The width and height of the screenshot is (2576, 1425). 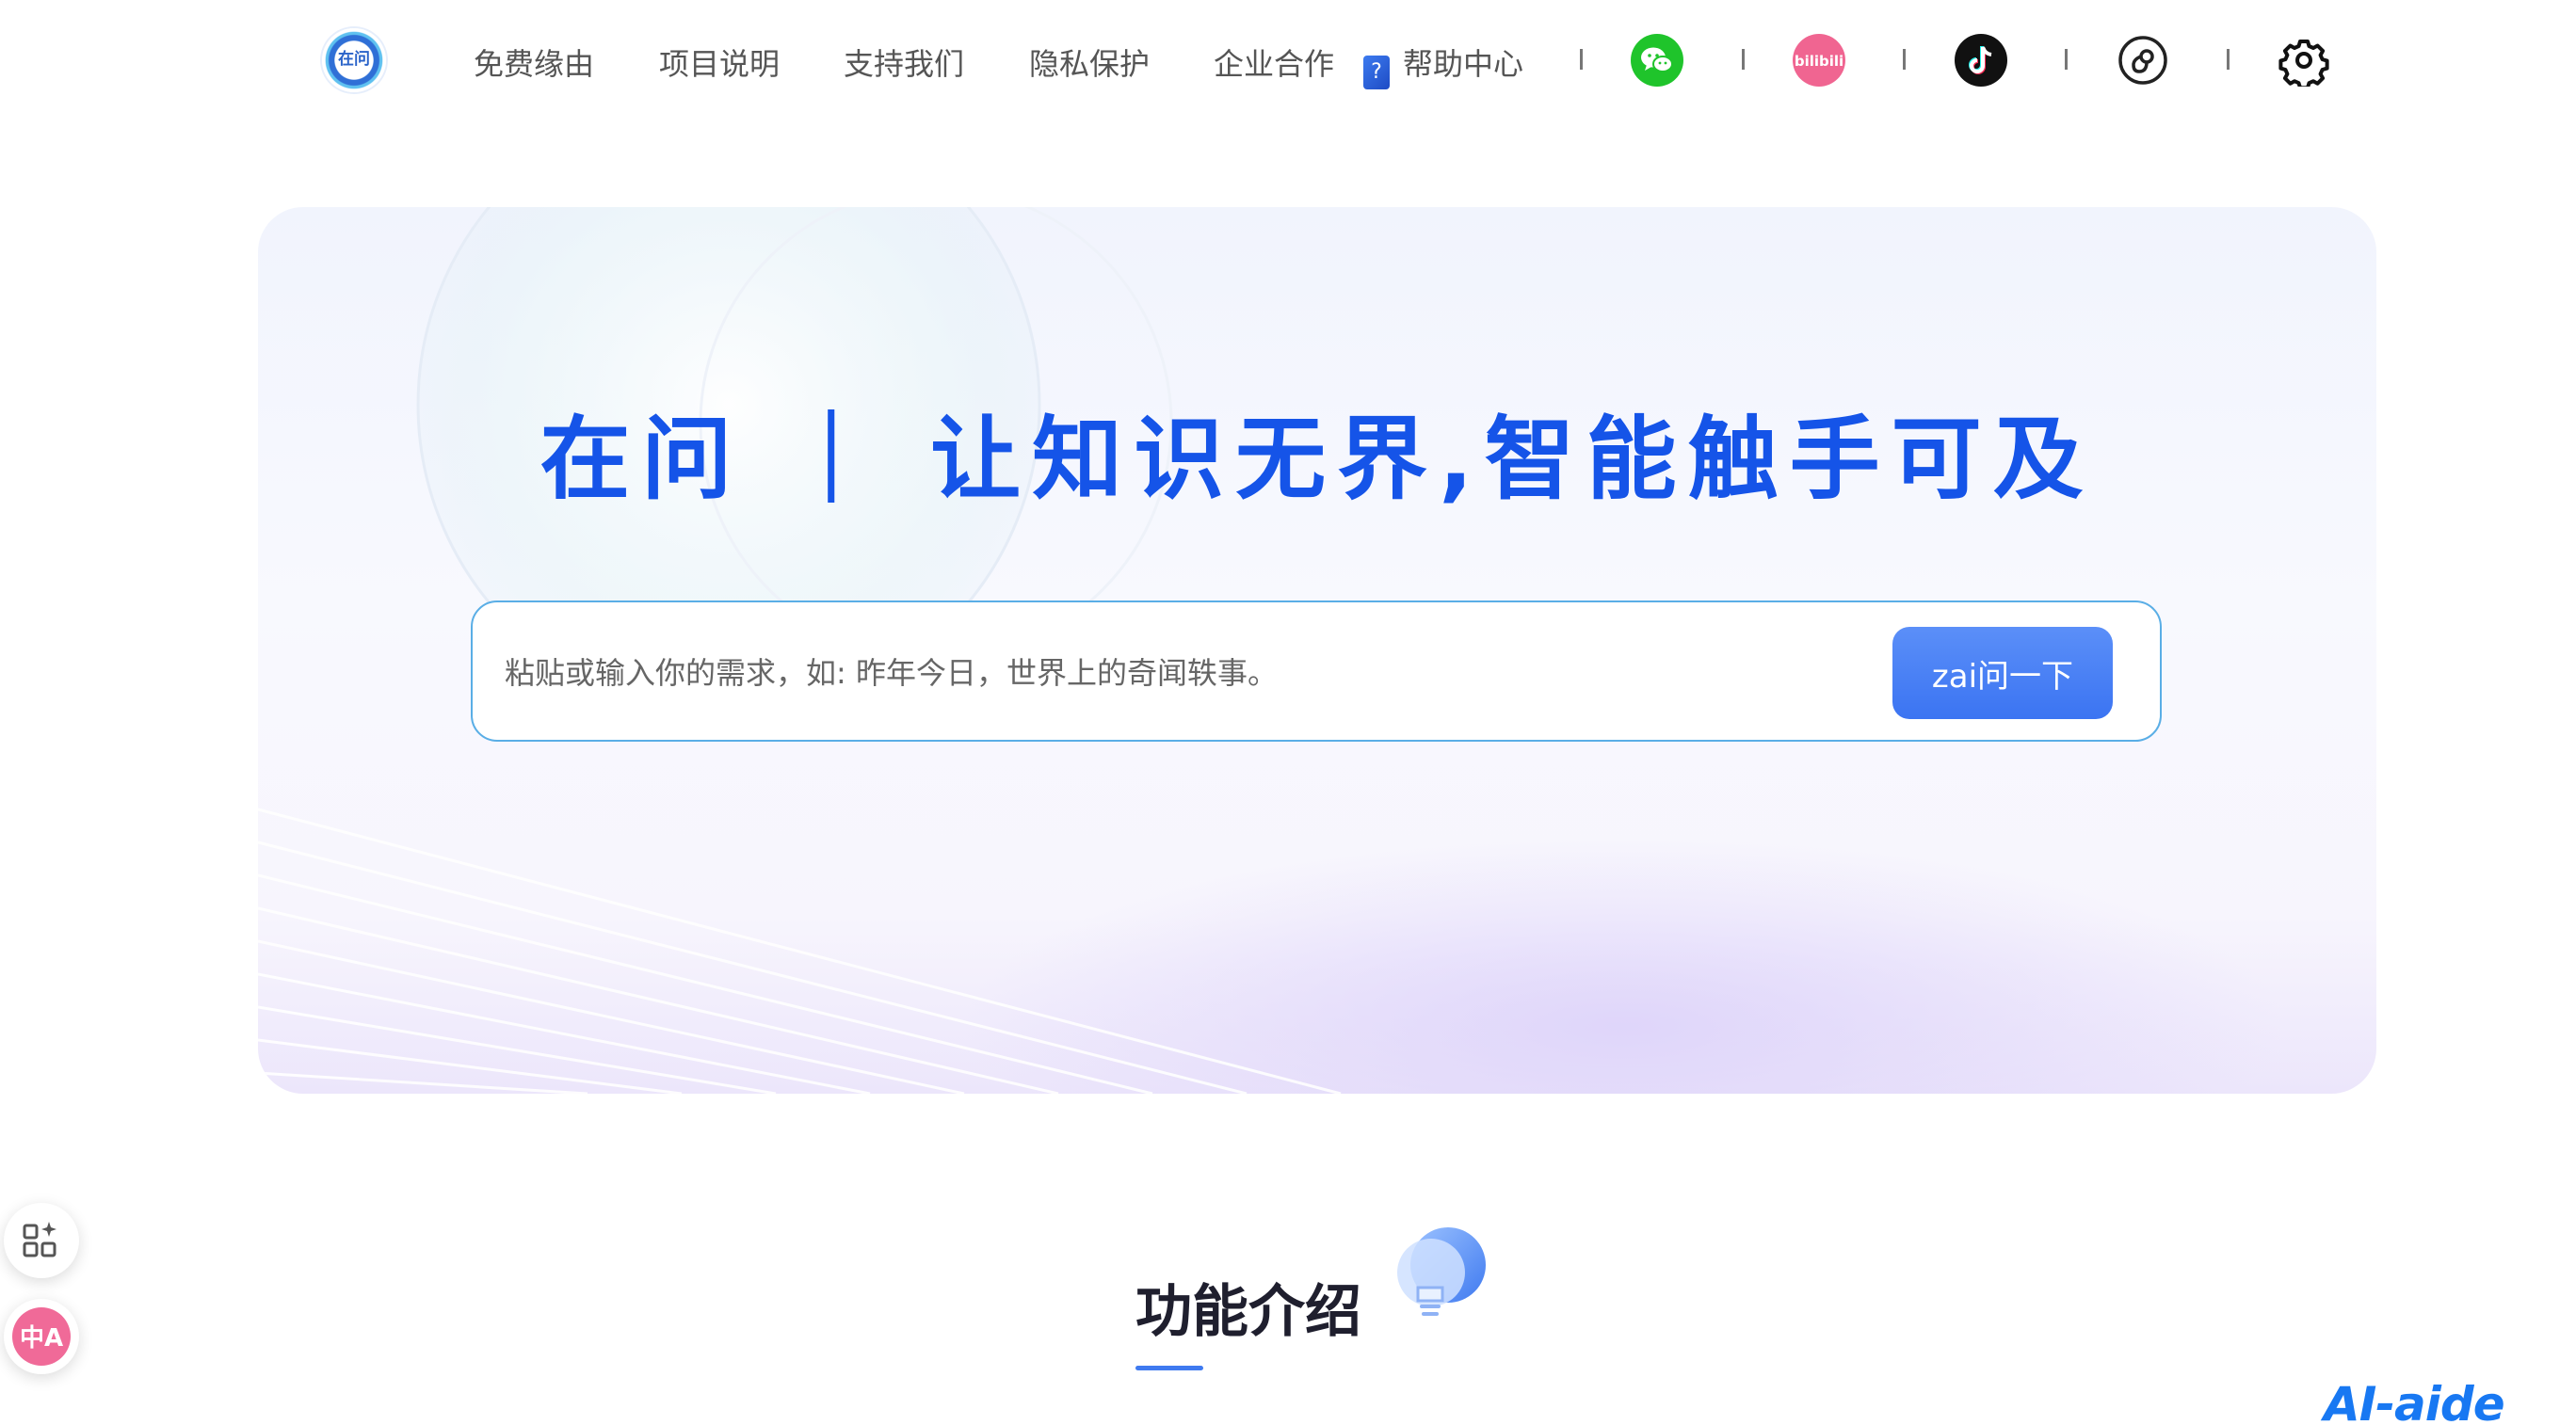 I want to click on nav-item-support-us: 支持我们, so click(x=904, y=62).